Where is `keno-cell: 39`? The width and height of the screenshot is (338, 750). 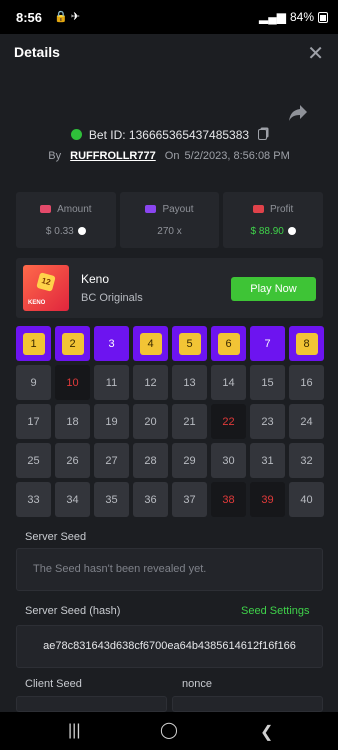
keno-cell: 39 is located at coordinates (267, 499).